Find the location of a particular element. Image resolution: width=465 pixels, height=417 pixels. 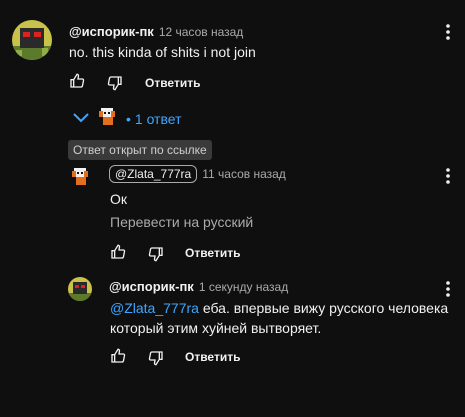

avatar-isporik-small is located at coordinates (80, 289).